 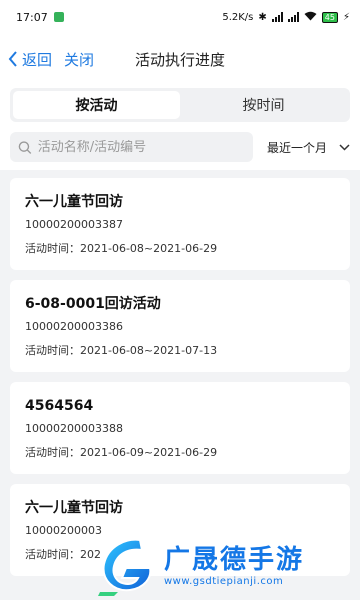 I want to click on activity-code: 10000200003387, so click(x=74, y=224).